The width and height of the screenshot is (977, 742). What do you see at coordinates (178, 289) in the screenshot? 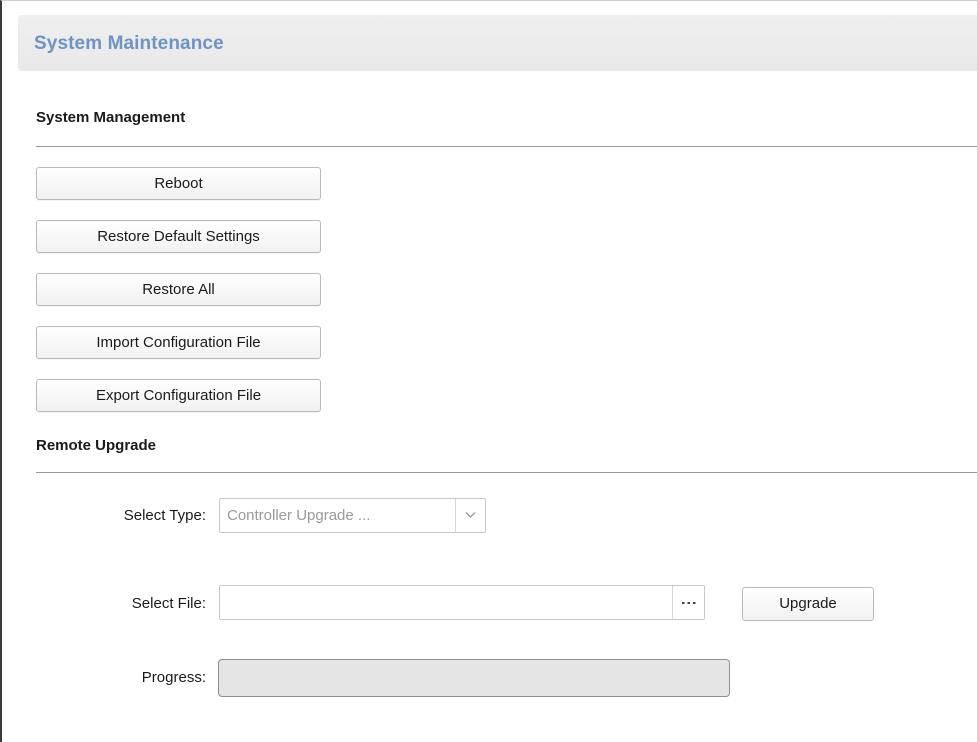
I see `restore-all-button: Restore All` at bounding box center [178, 289].